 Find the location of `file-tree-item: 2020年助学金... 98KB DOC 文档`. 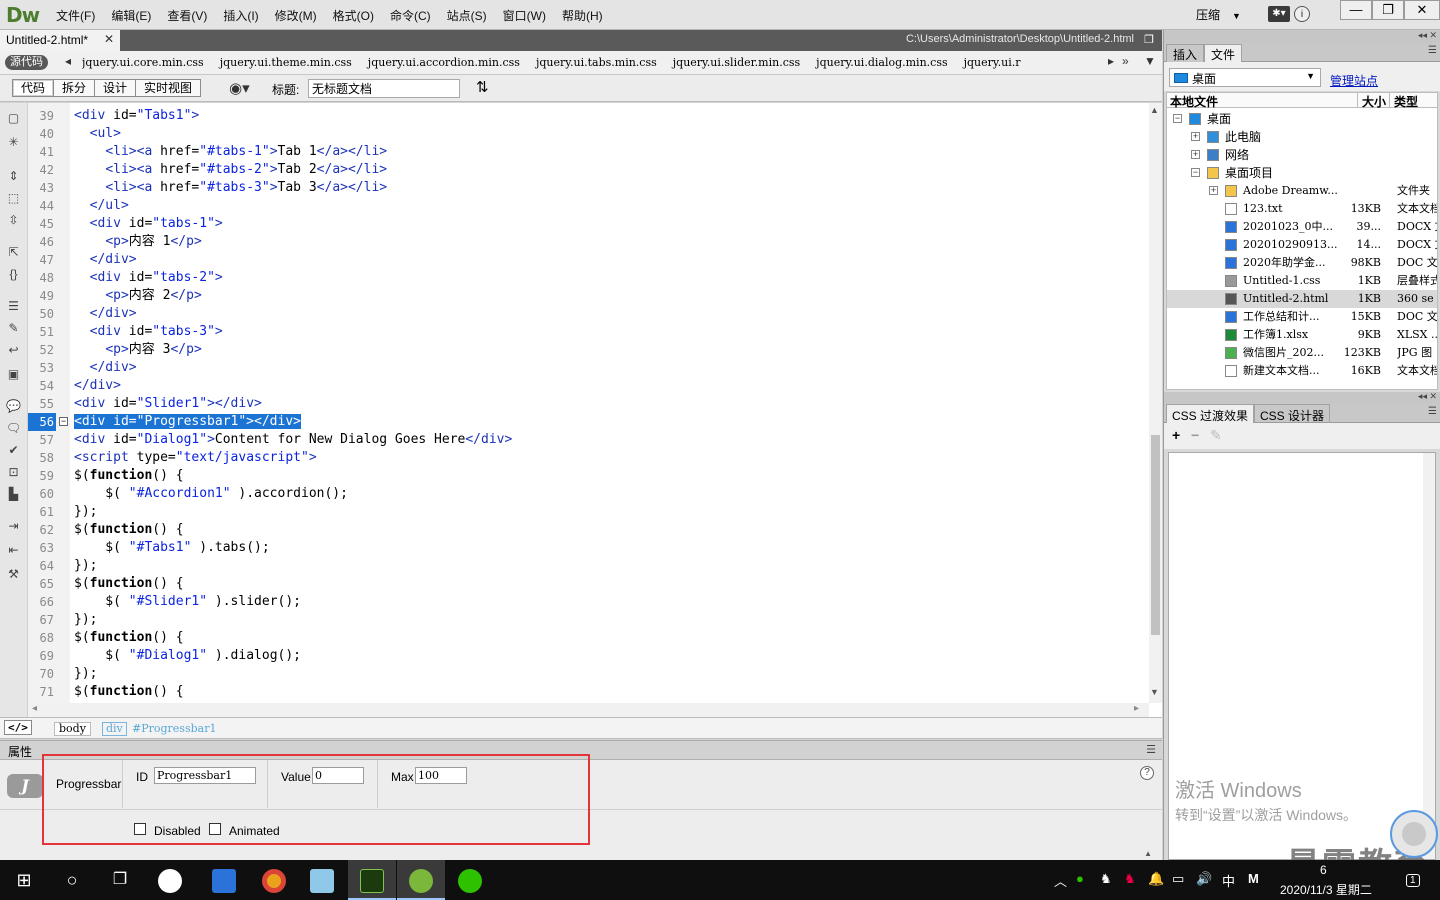

file-tree-item: 2020年助学金... 98KB DOC 文档 is located at coordinates (1302, 263).